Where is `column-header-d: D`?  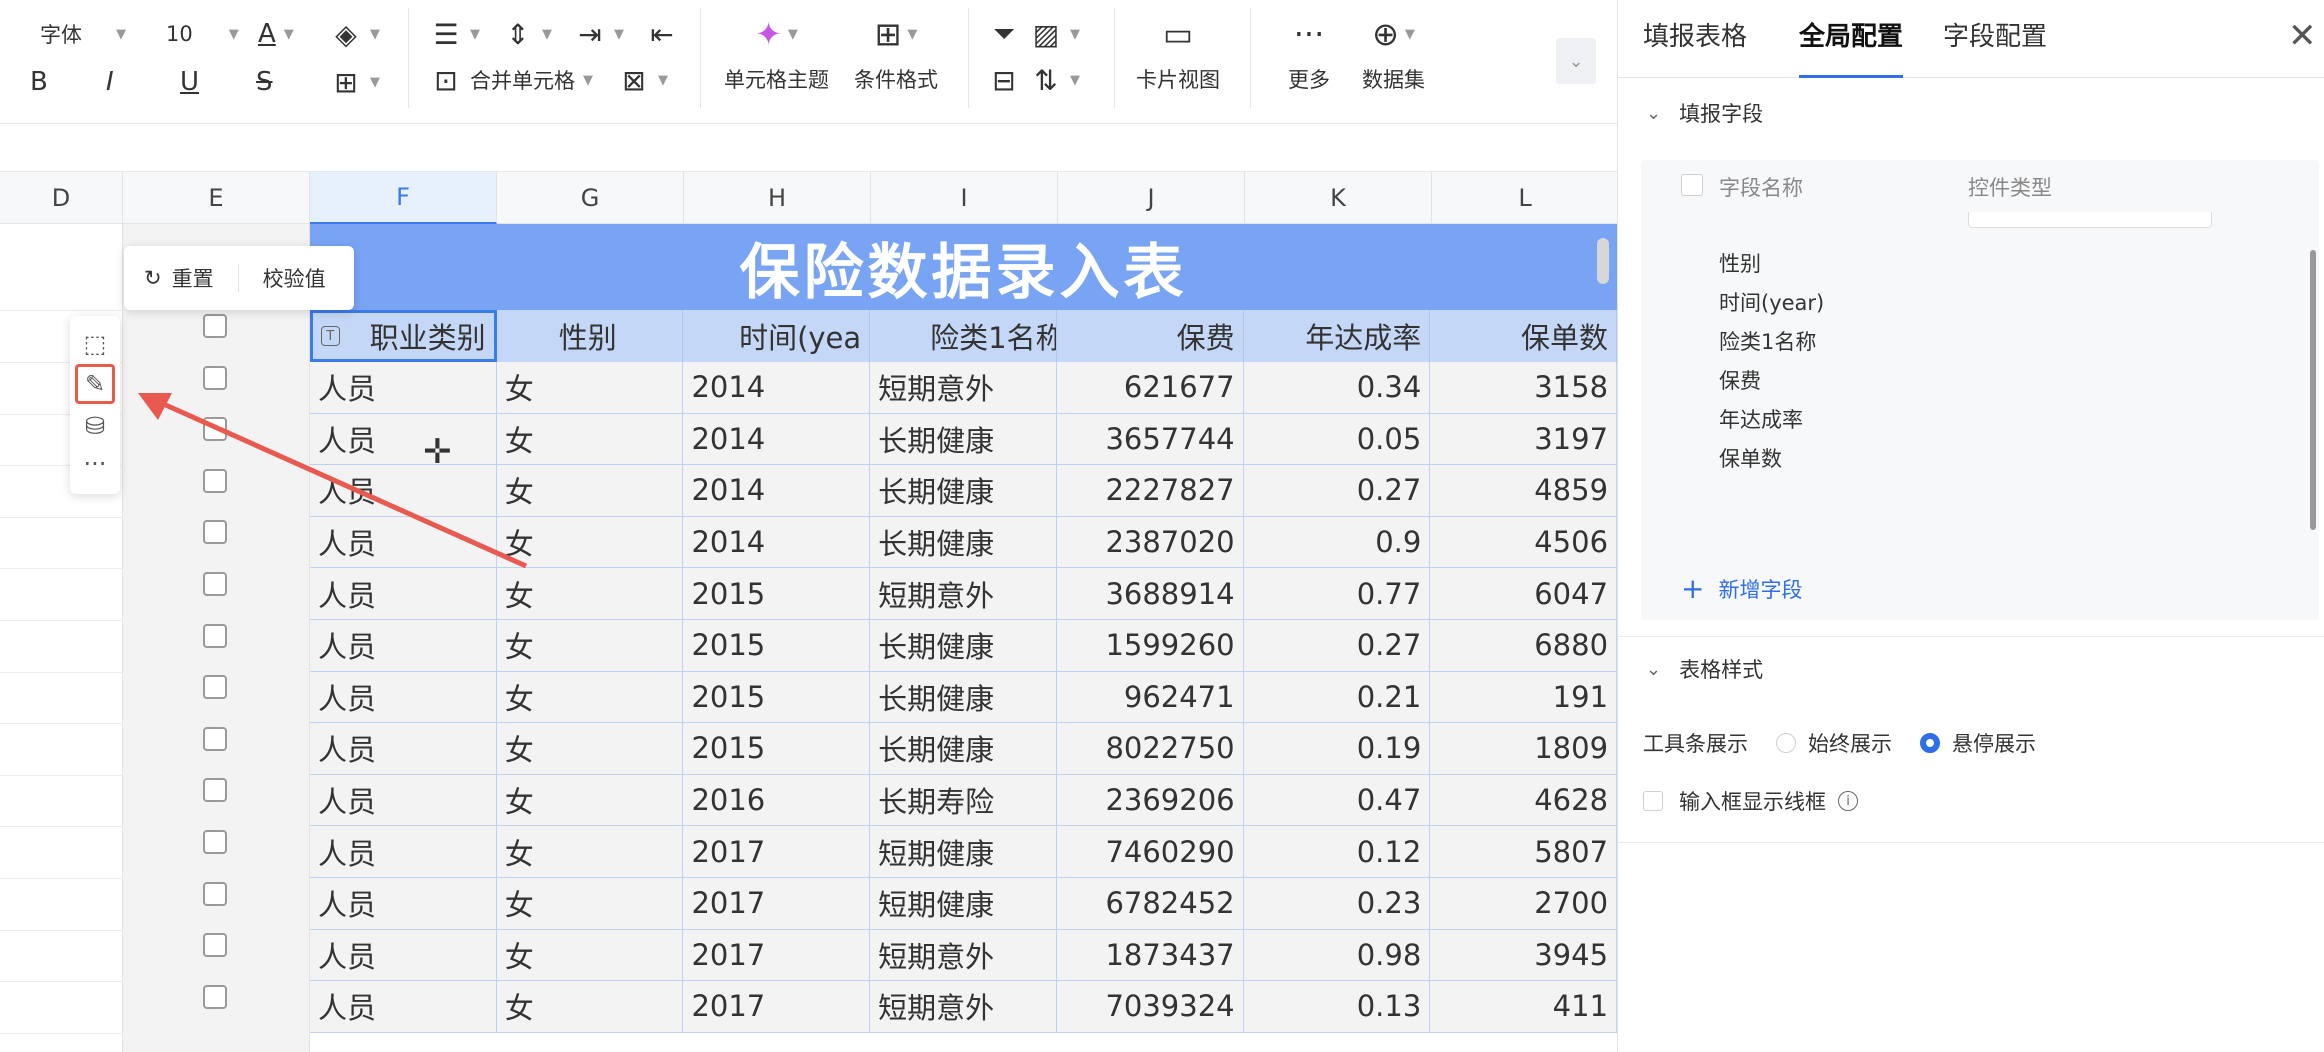 column-header-d: D is located at coordinates (61, 198).